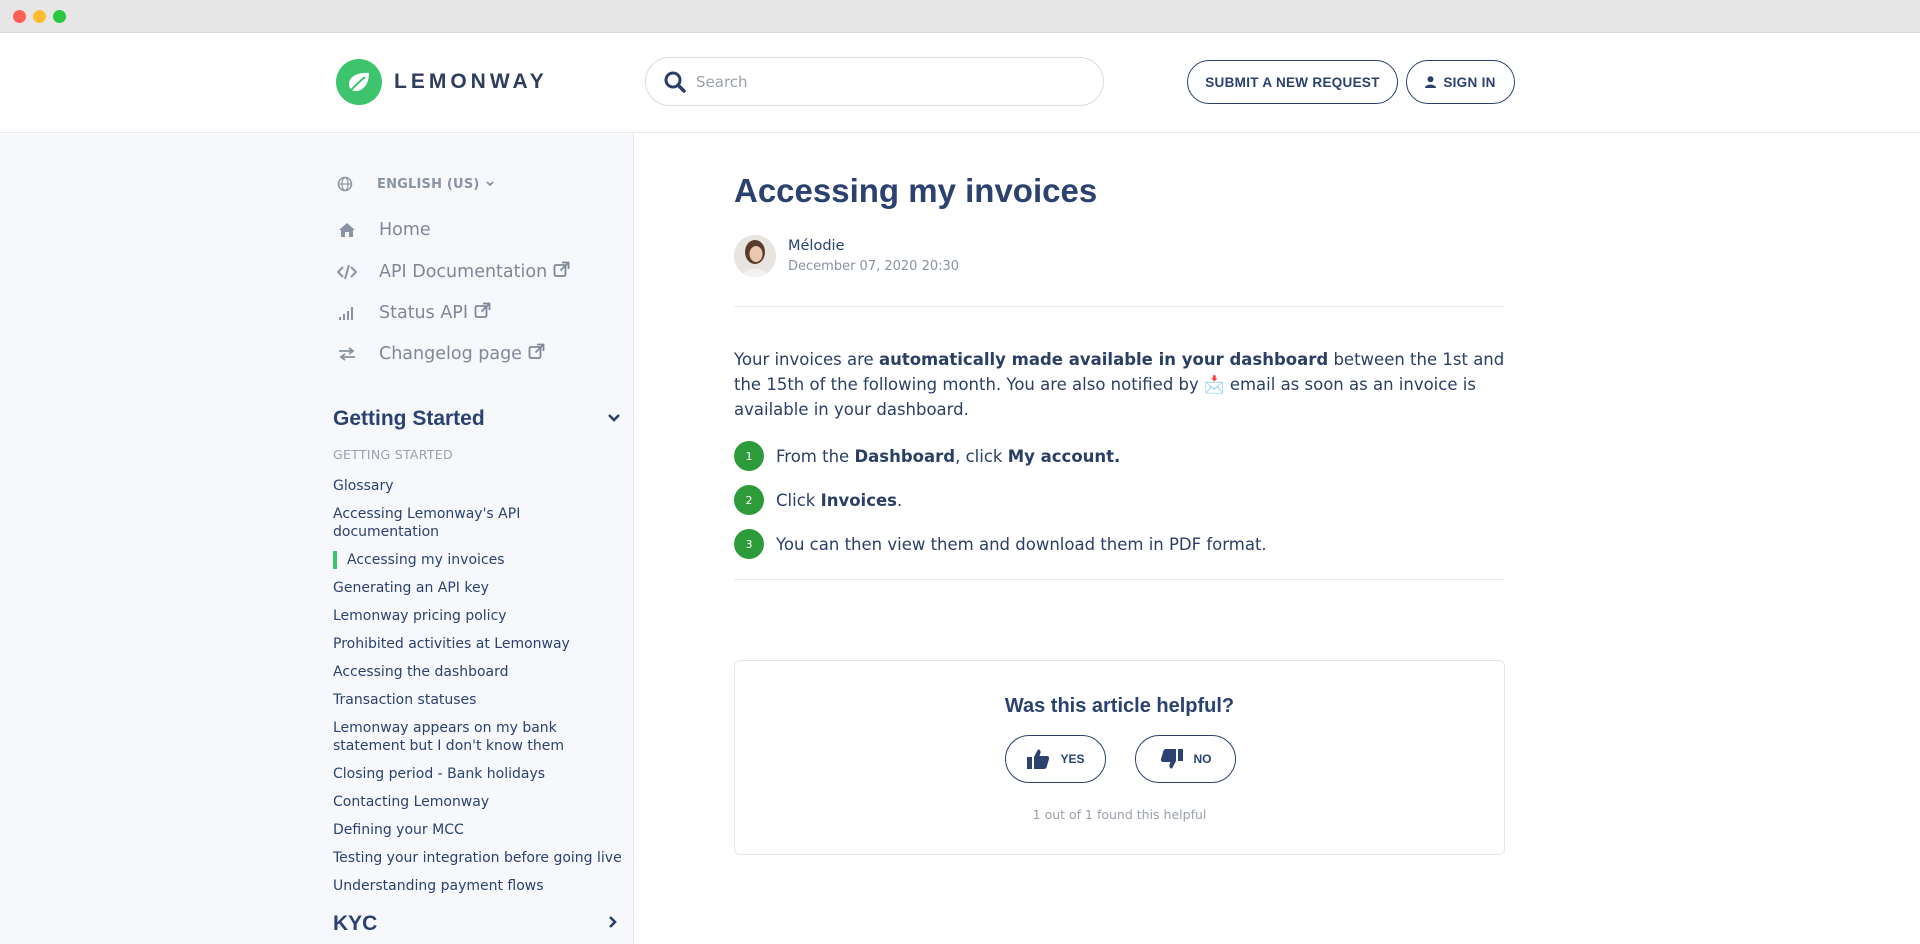 This screenshot has height=944, width=1920. I want to click on step-item: 1 From the Dashboard, click My account., so click(1000, 456).